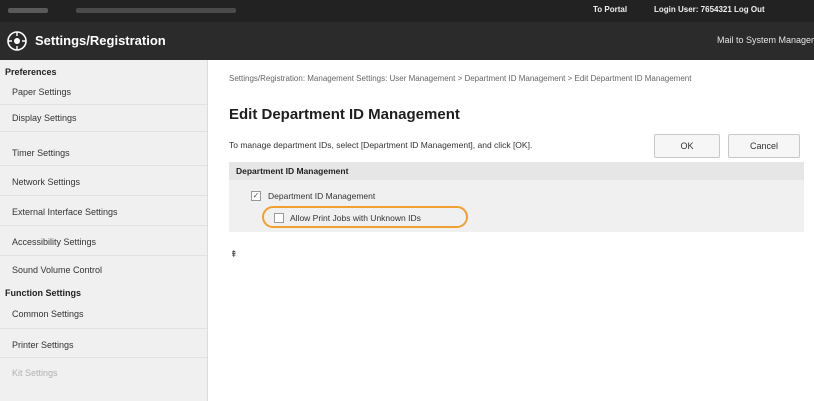 Image resolution: width=814 pixels, height=401 pixels. Describe the element at coordinates (156, 10) in the screenshot. I see `device-url-blurred` at that location.